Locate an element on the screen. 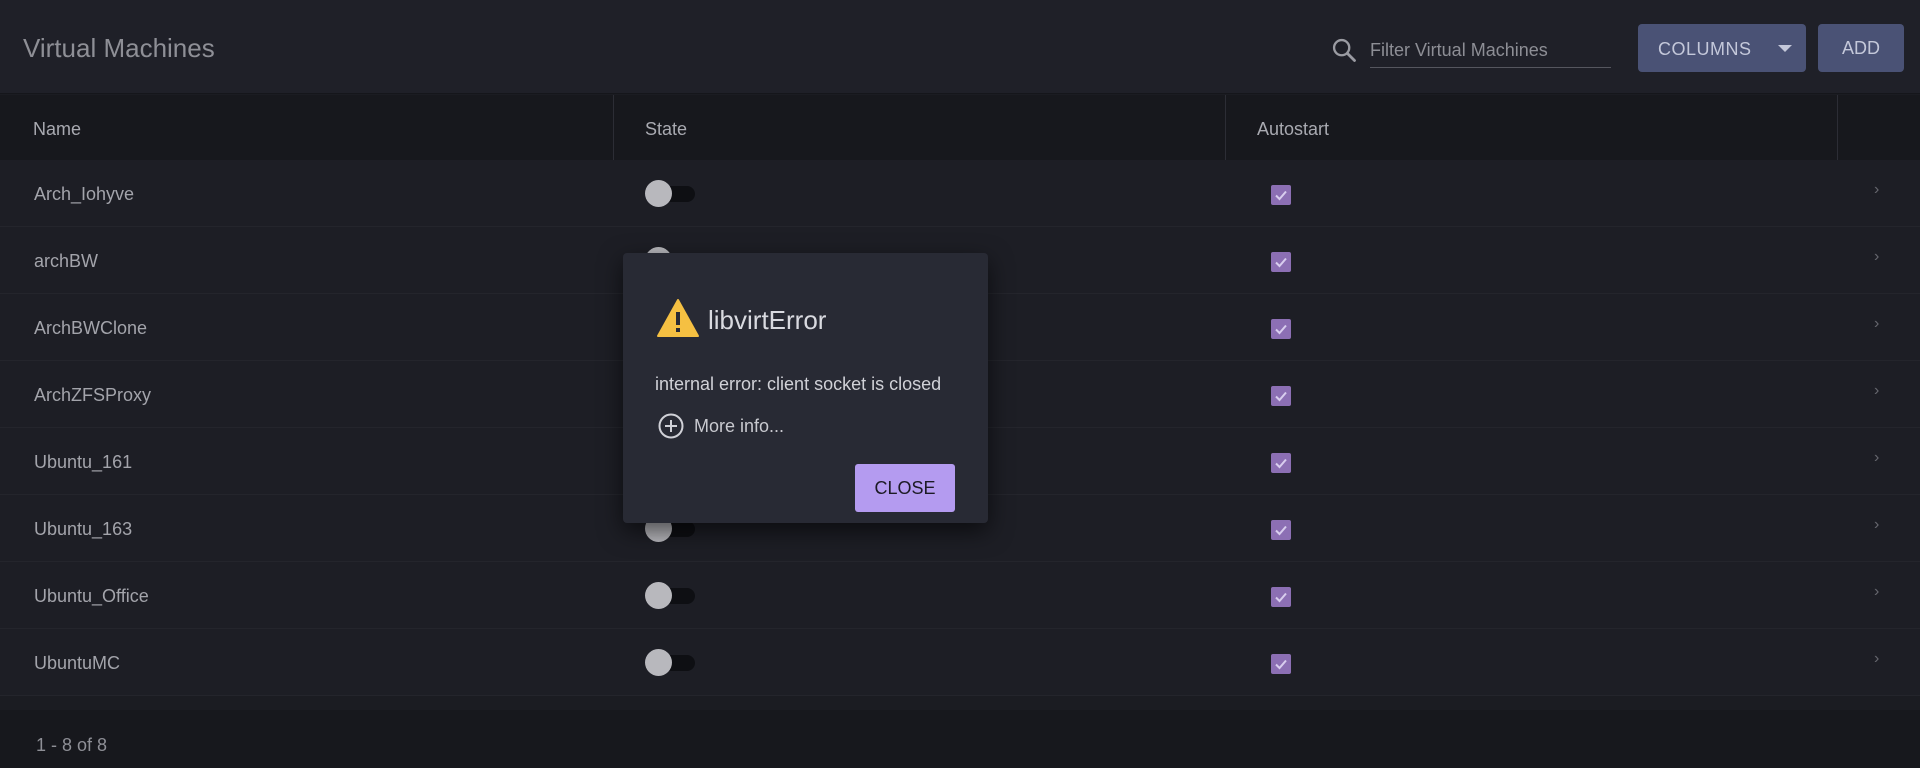 Image resolution: width=1920 pixels, height=768 pixels. caret-down-icon is located at coordinates (1785, 48).